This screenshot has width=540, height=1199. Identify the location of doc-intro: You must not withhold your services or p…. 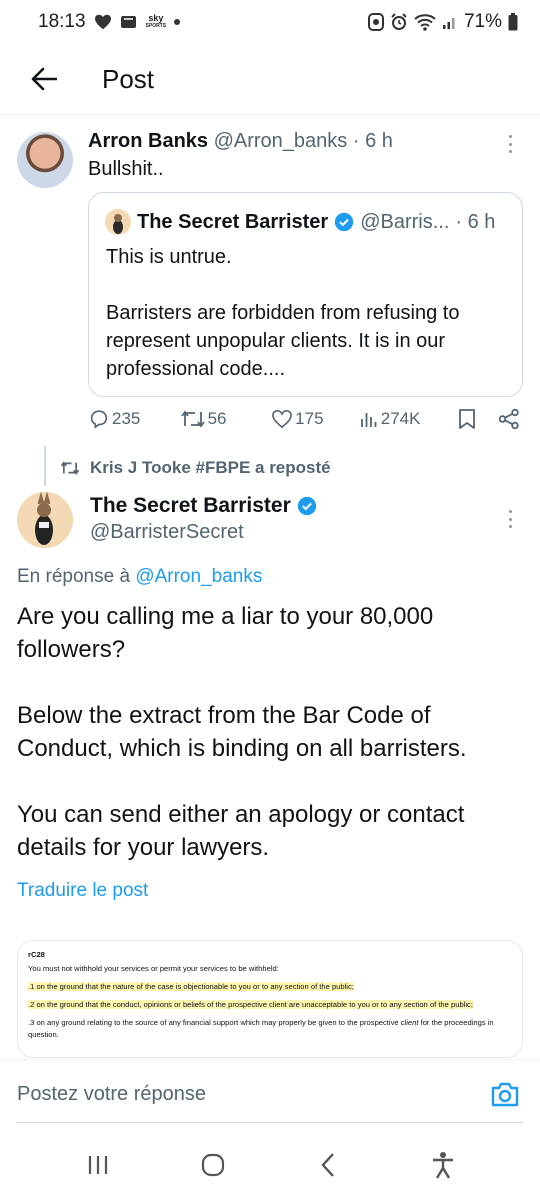
(153, 968).